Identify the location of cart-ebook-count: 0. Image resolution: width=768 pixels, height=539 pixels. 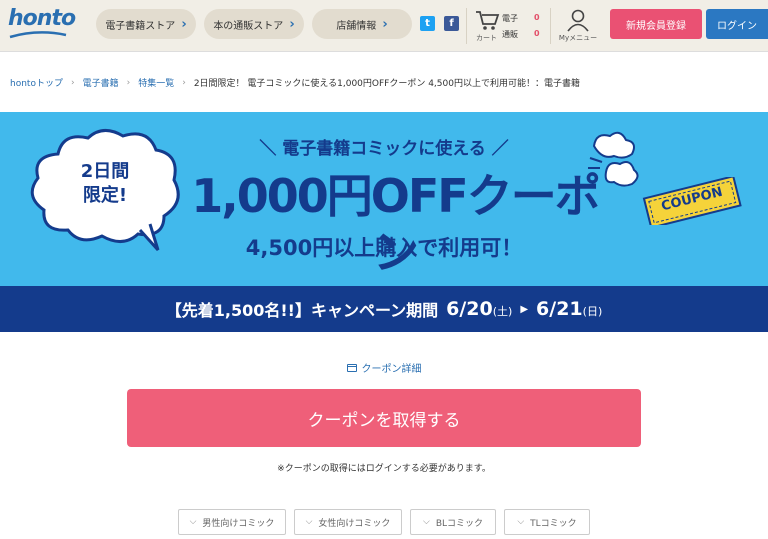
(537, 17).